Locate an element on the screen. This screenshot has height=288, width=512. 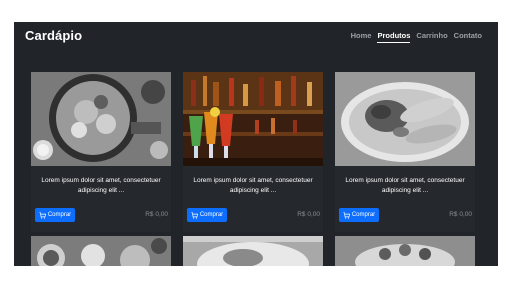
food-dish-image is located at coordinates (253, 251).